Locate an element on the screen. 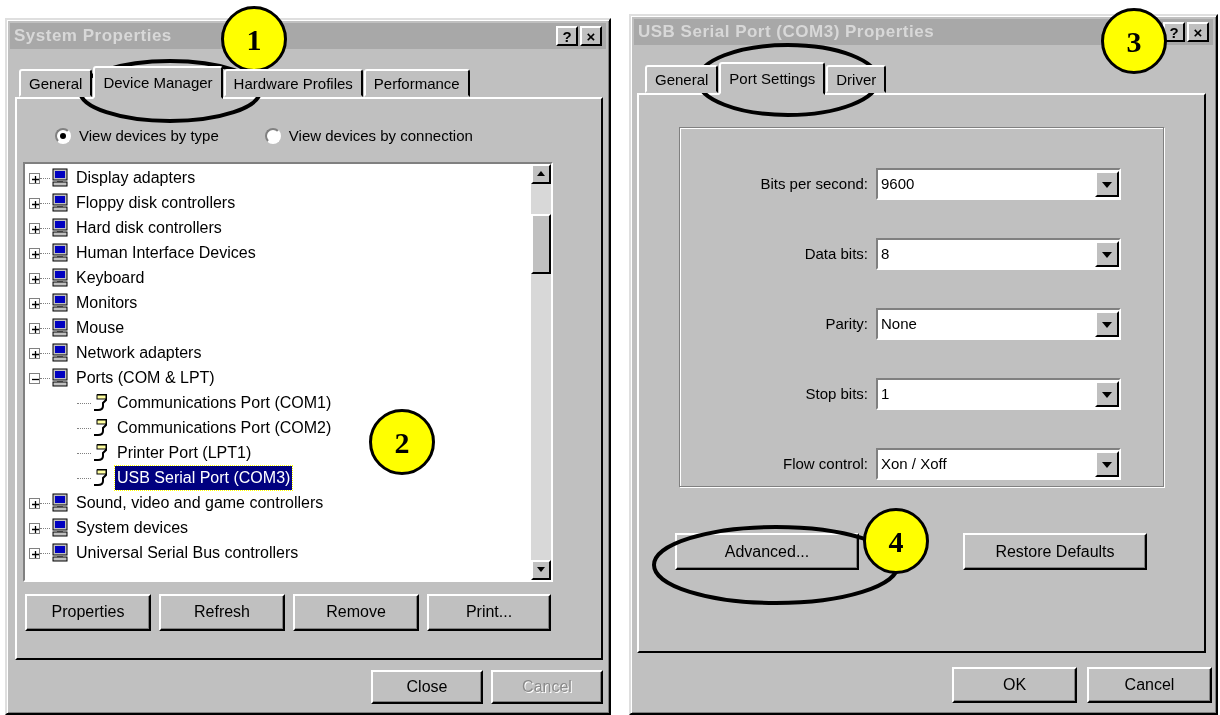  dropdown-value: None is located at coordinates (899, 323).